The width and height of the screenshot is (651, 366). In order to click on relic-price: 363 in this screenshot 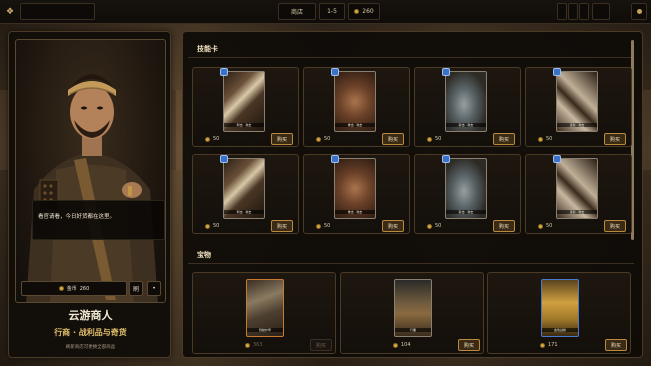, I will do `click(254, 345)`.